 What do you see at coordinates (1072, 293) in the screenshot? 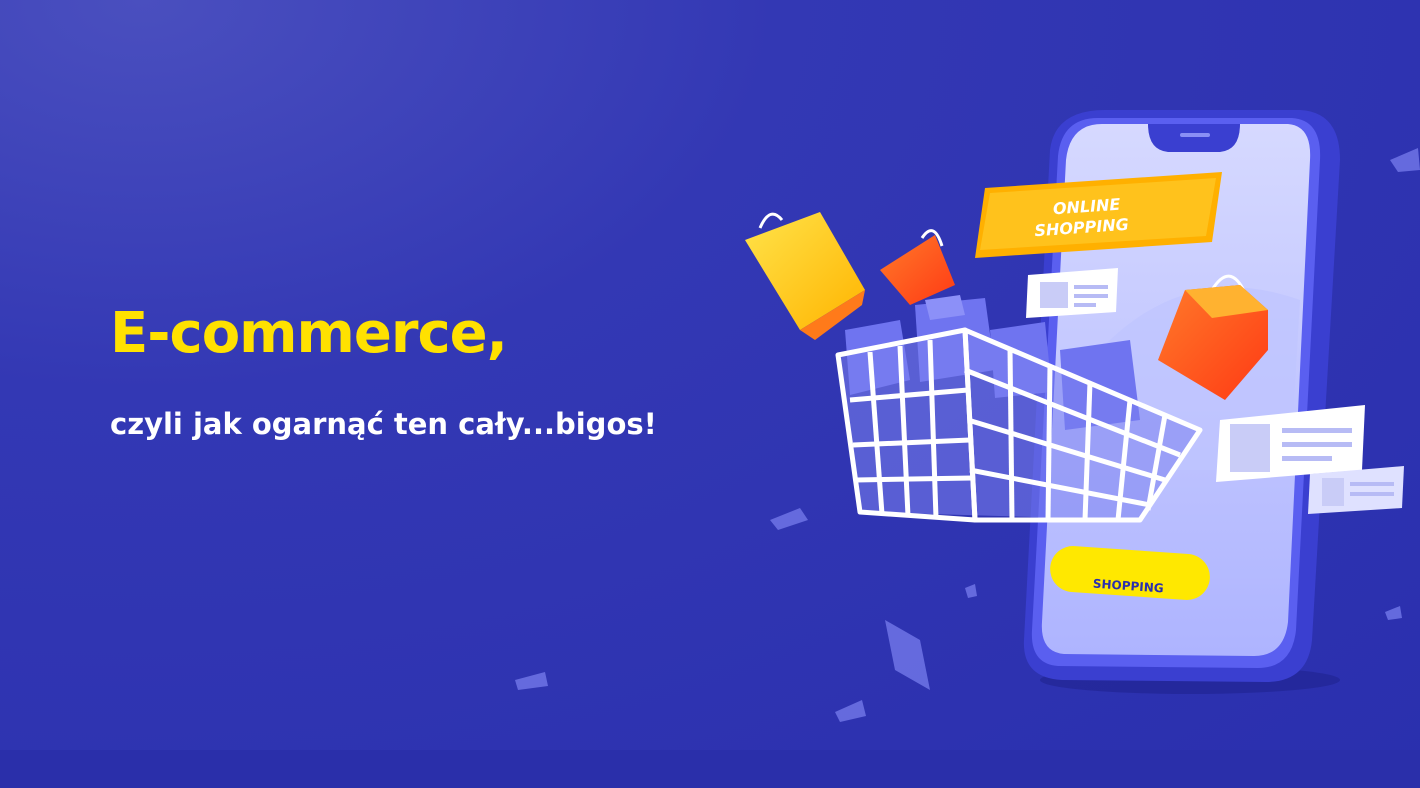
I see `product-card-top` at bounding box center [1072, 293].